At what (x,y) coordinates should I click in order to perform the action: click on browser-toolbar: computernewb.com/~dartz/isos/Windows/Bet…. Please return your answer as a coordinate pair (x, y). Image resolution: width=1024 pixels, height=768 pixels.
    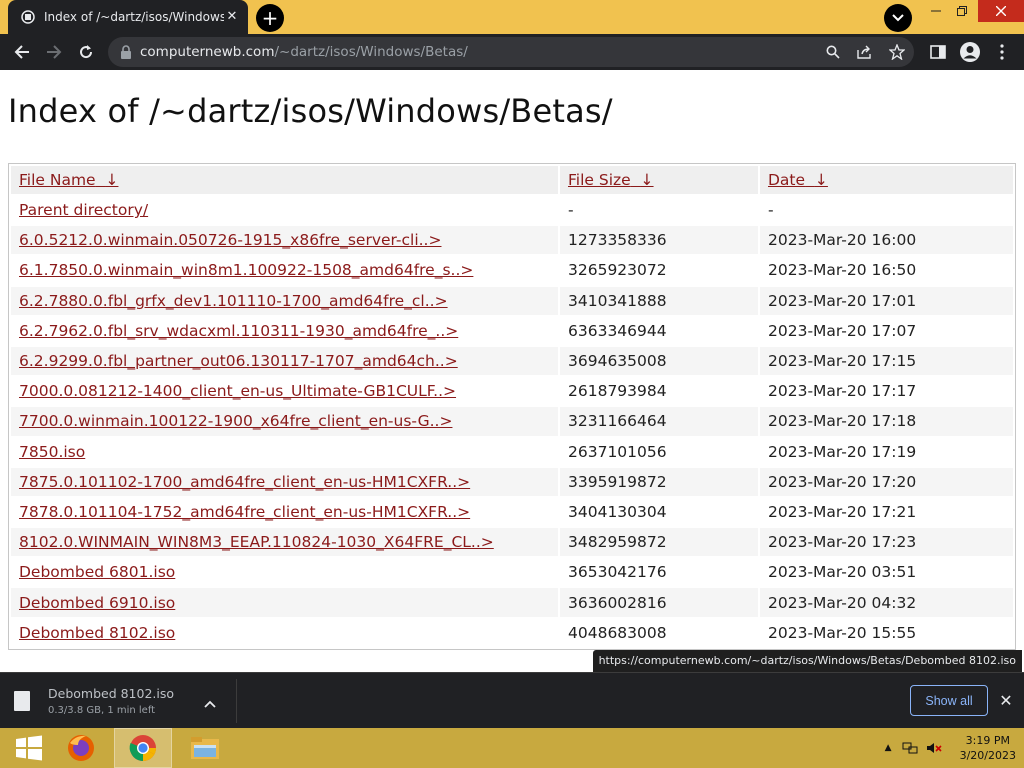
    Looking at the image, I should click on (512, 52).